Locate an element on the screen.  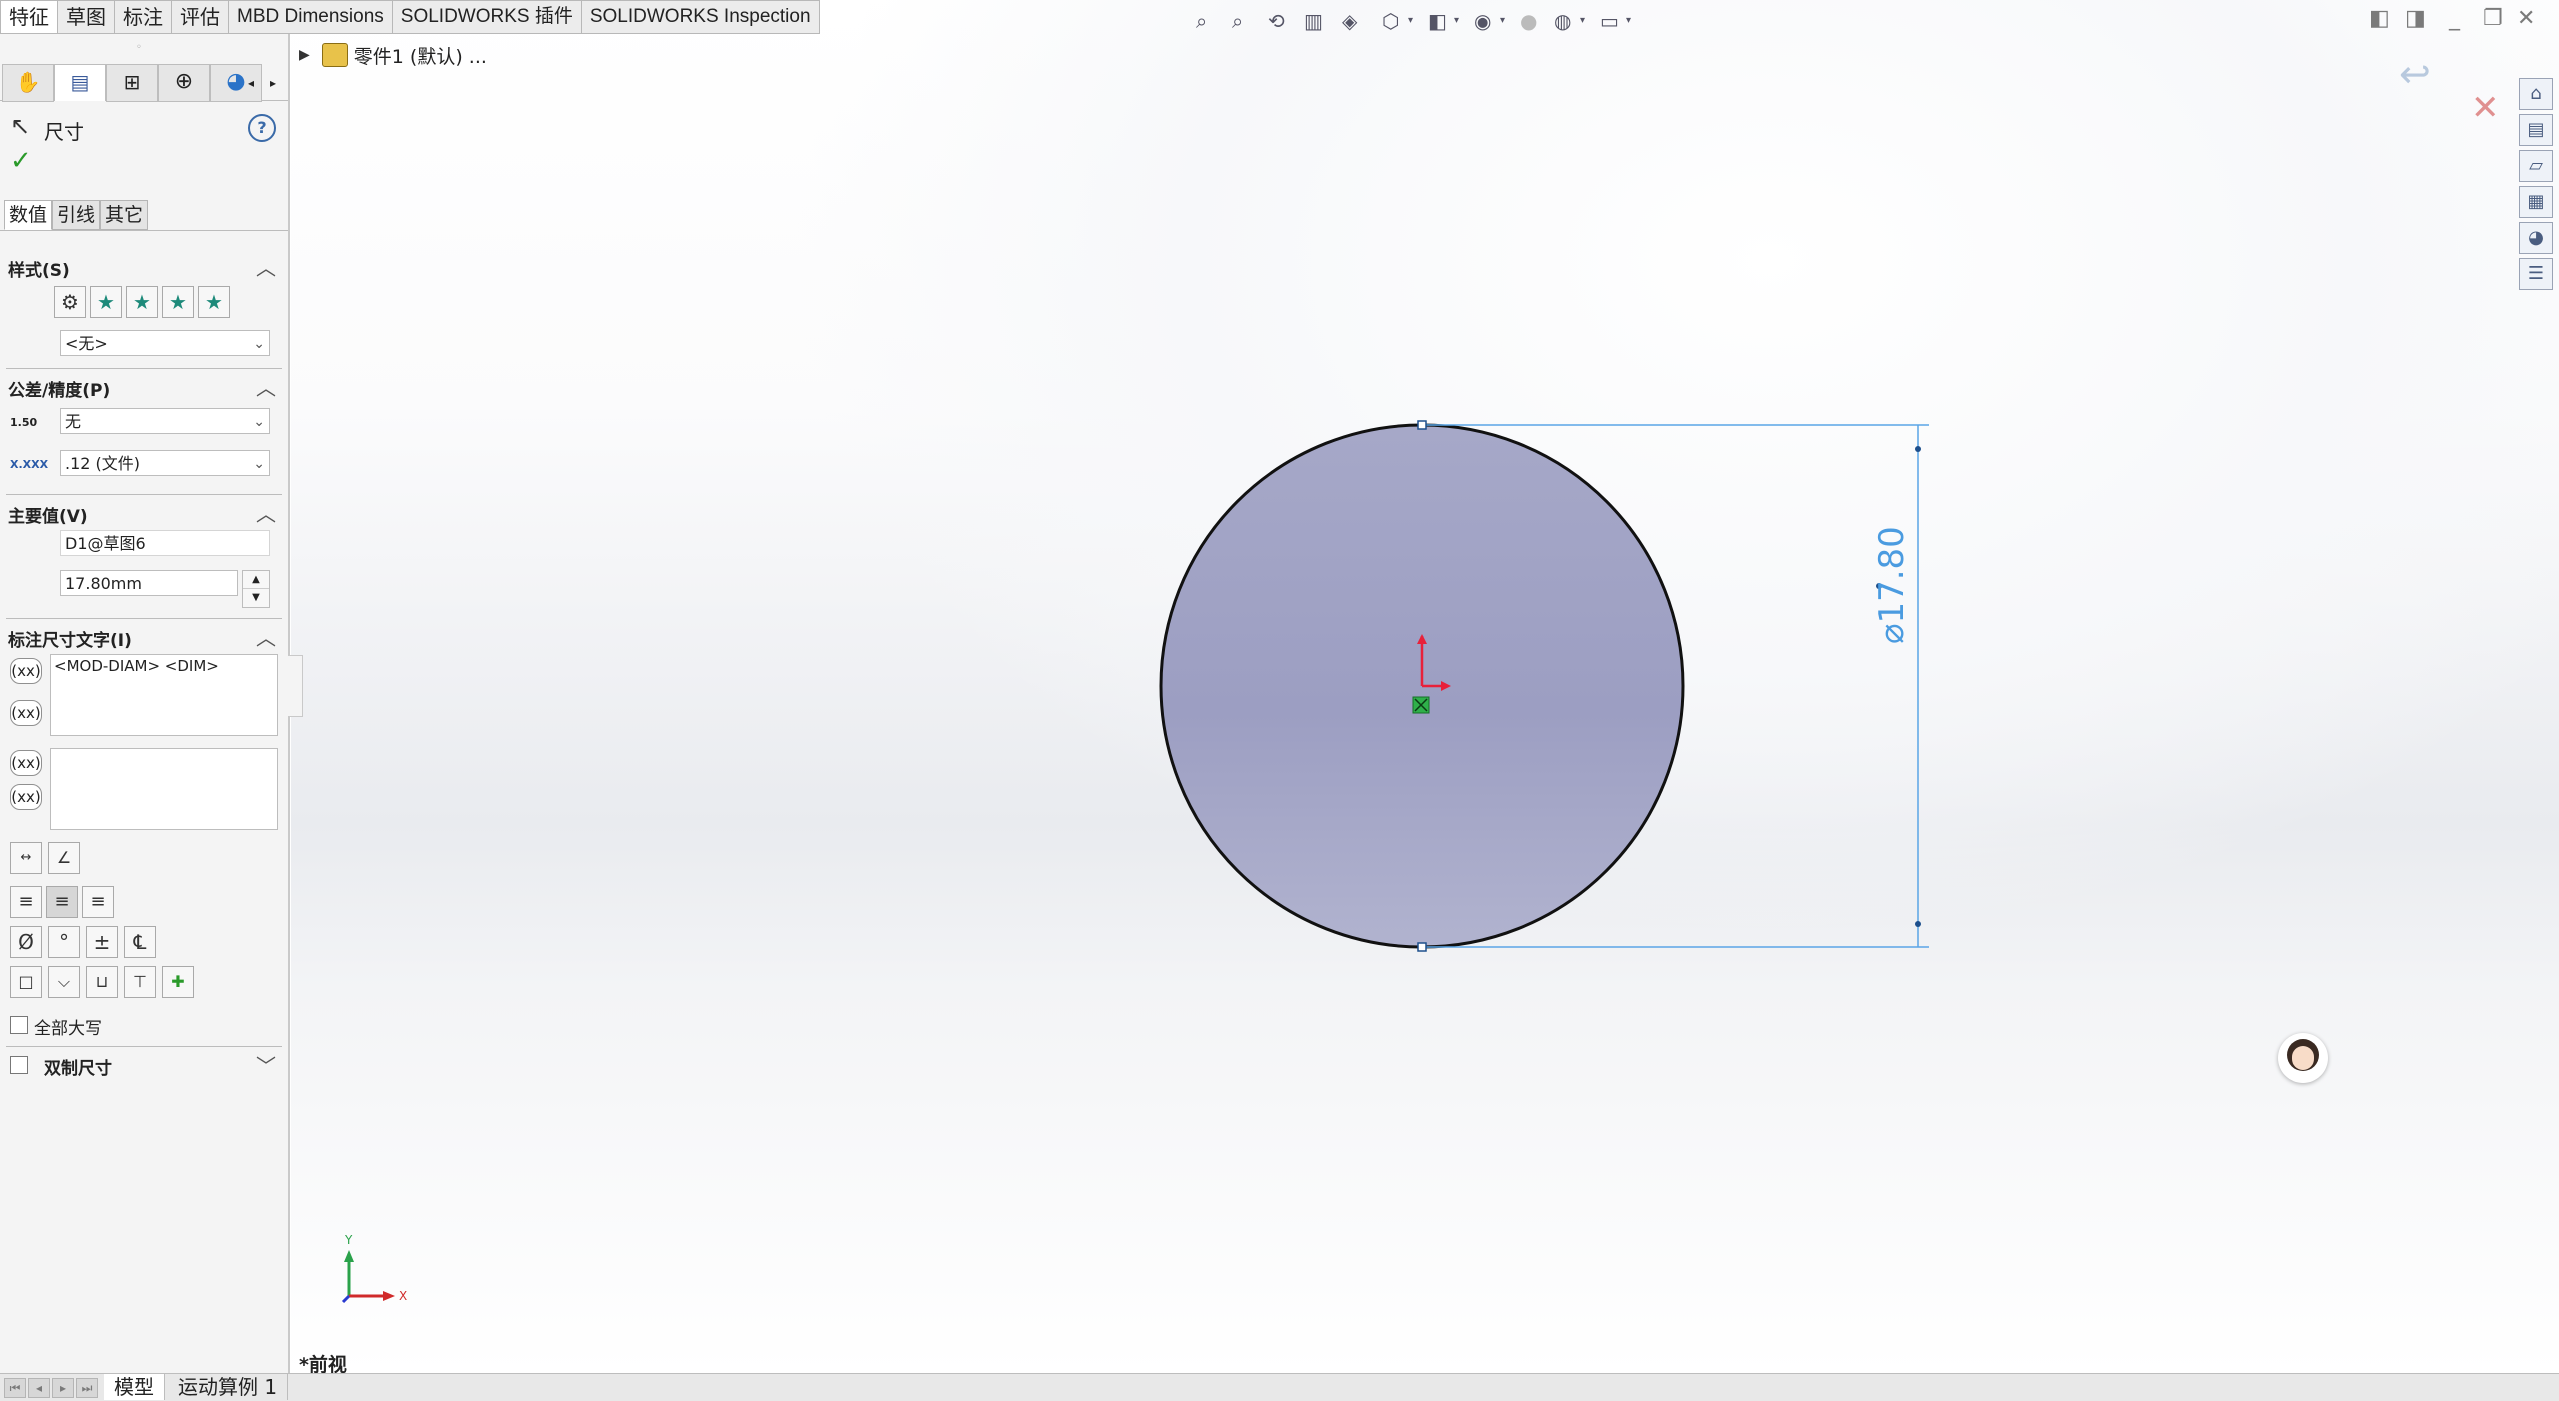
style-select: <无> ⌄ is located at coordinates (165, 343).